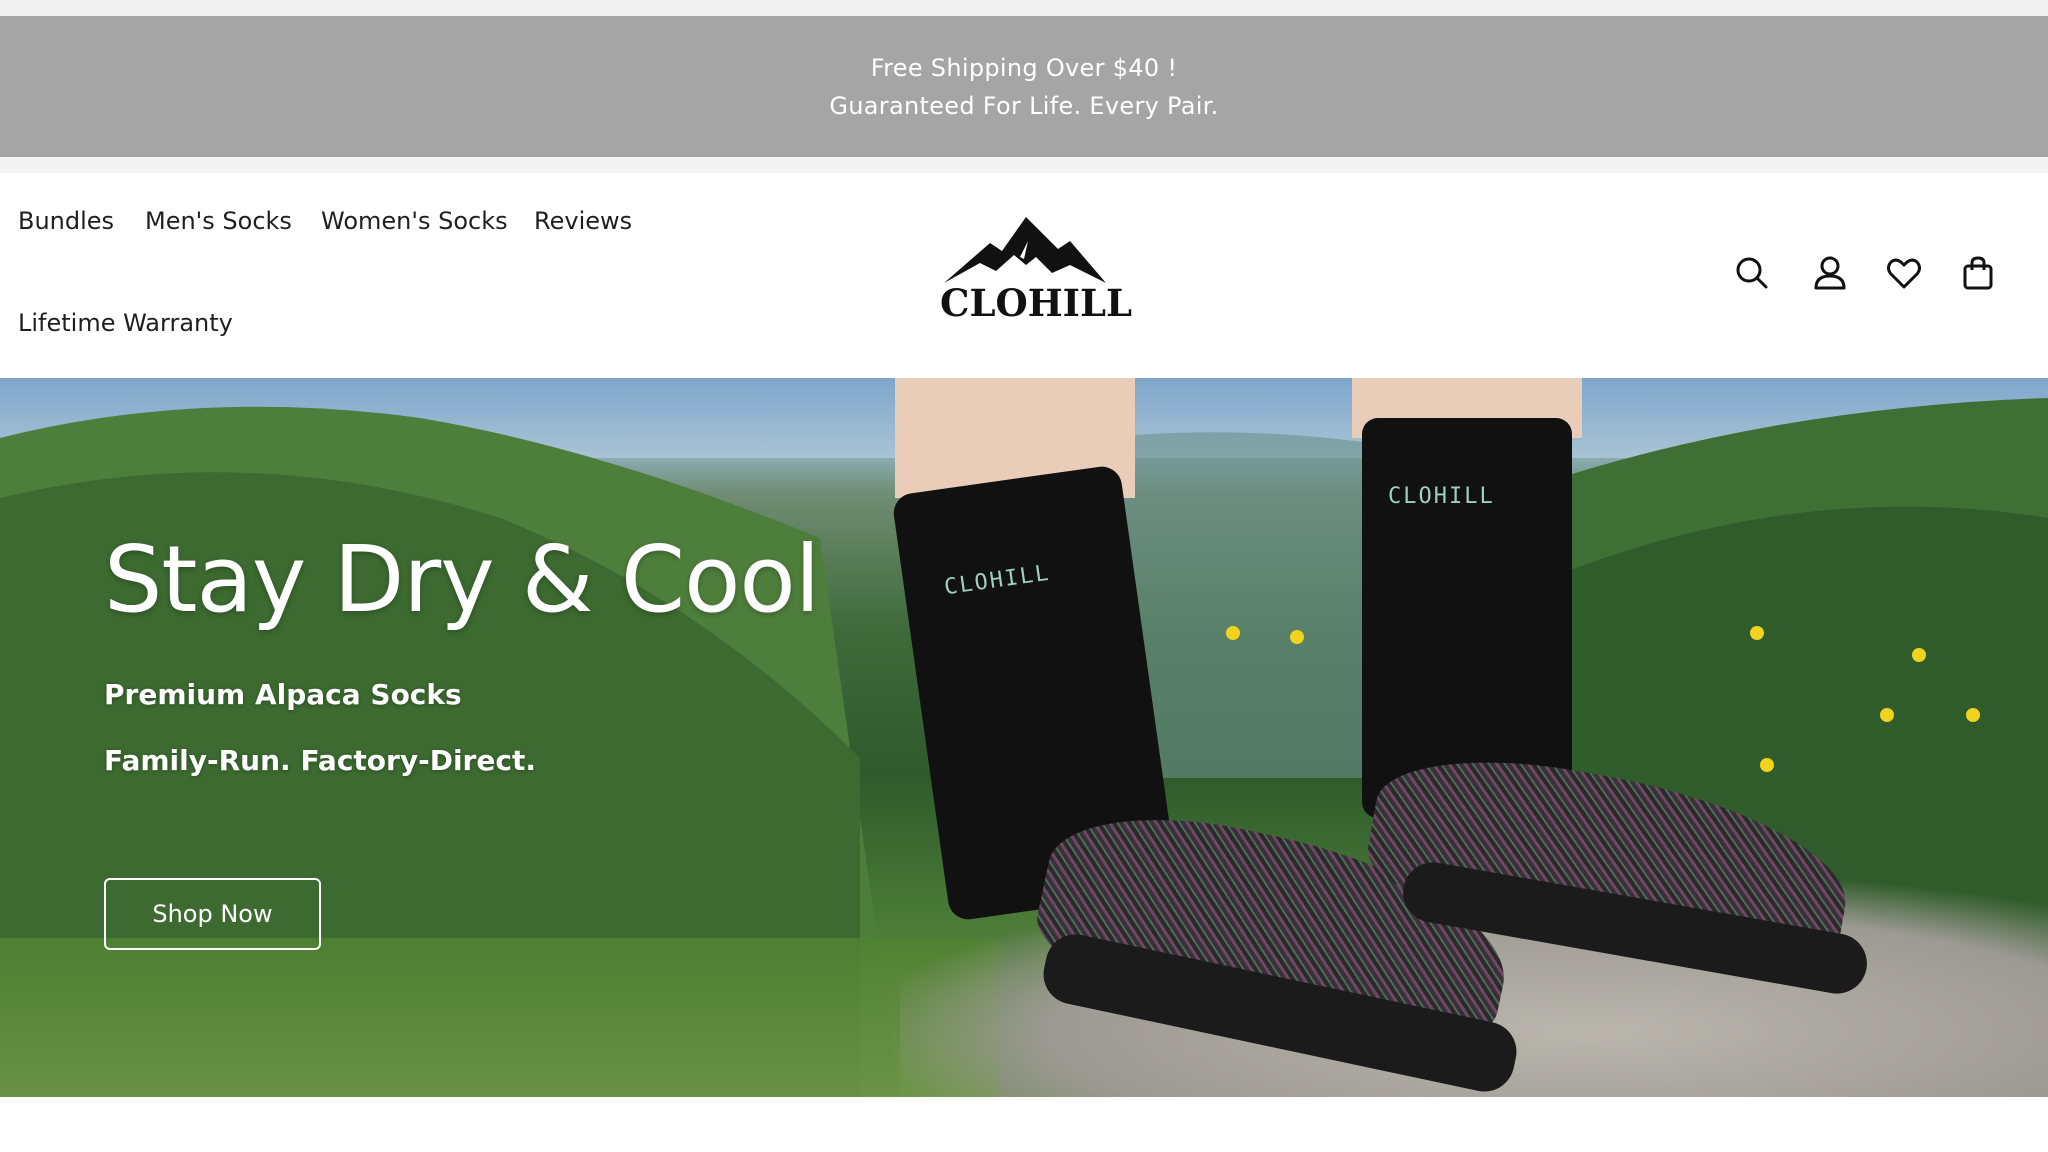 The width and height of the screenshot is (2048, 1152). Describe the element at coordinates (1024, 1124) in the screenshot. I see `page-bottom-space` at that location.